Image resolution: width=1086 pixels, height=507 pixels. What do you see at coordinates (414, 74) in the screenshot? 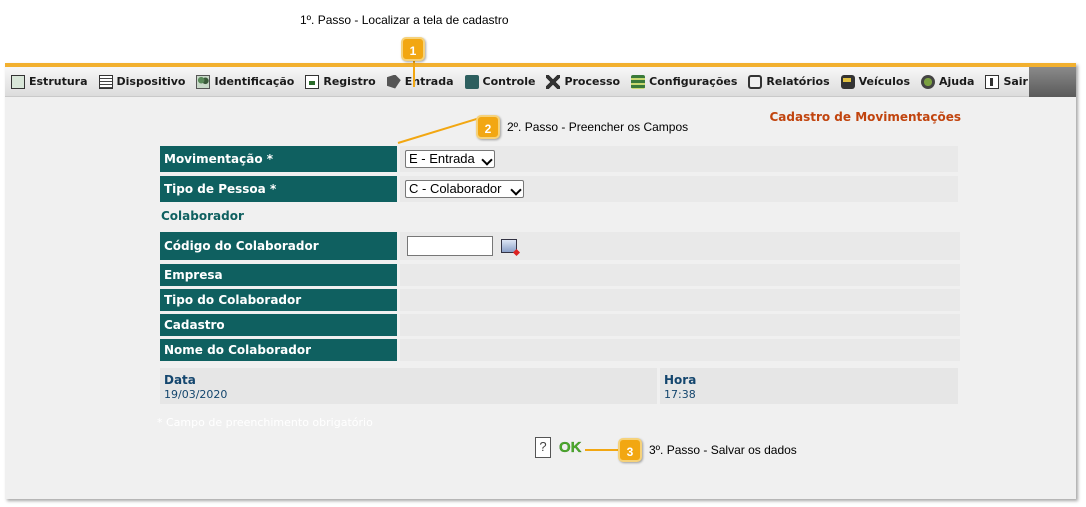
I see `step1-callout-line` at bounding box center [414, 74].